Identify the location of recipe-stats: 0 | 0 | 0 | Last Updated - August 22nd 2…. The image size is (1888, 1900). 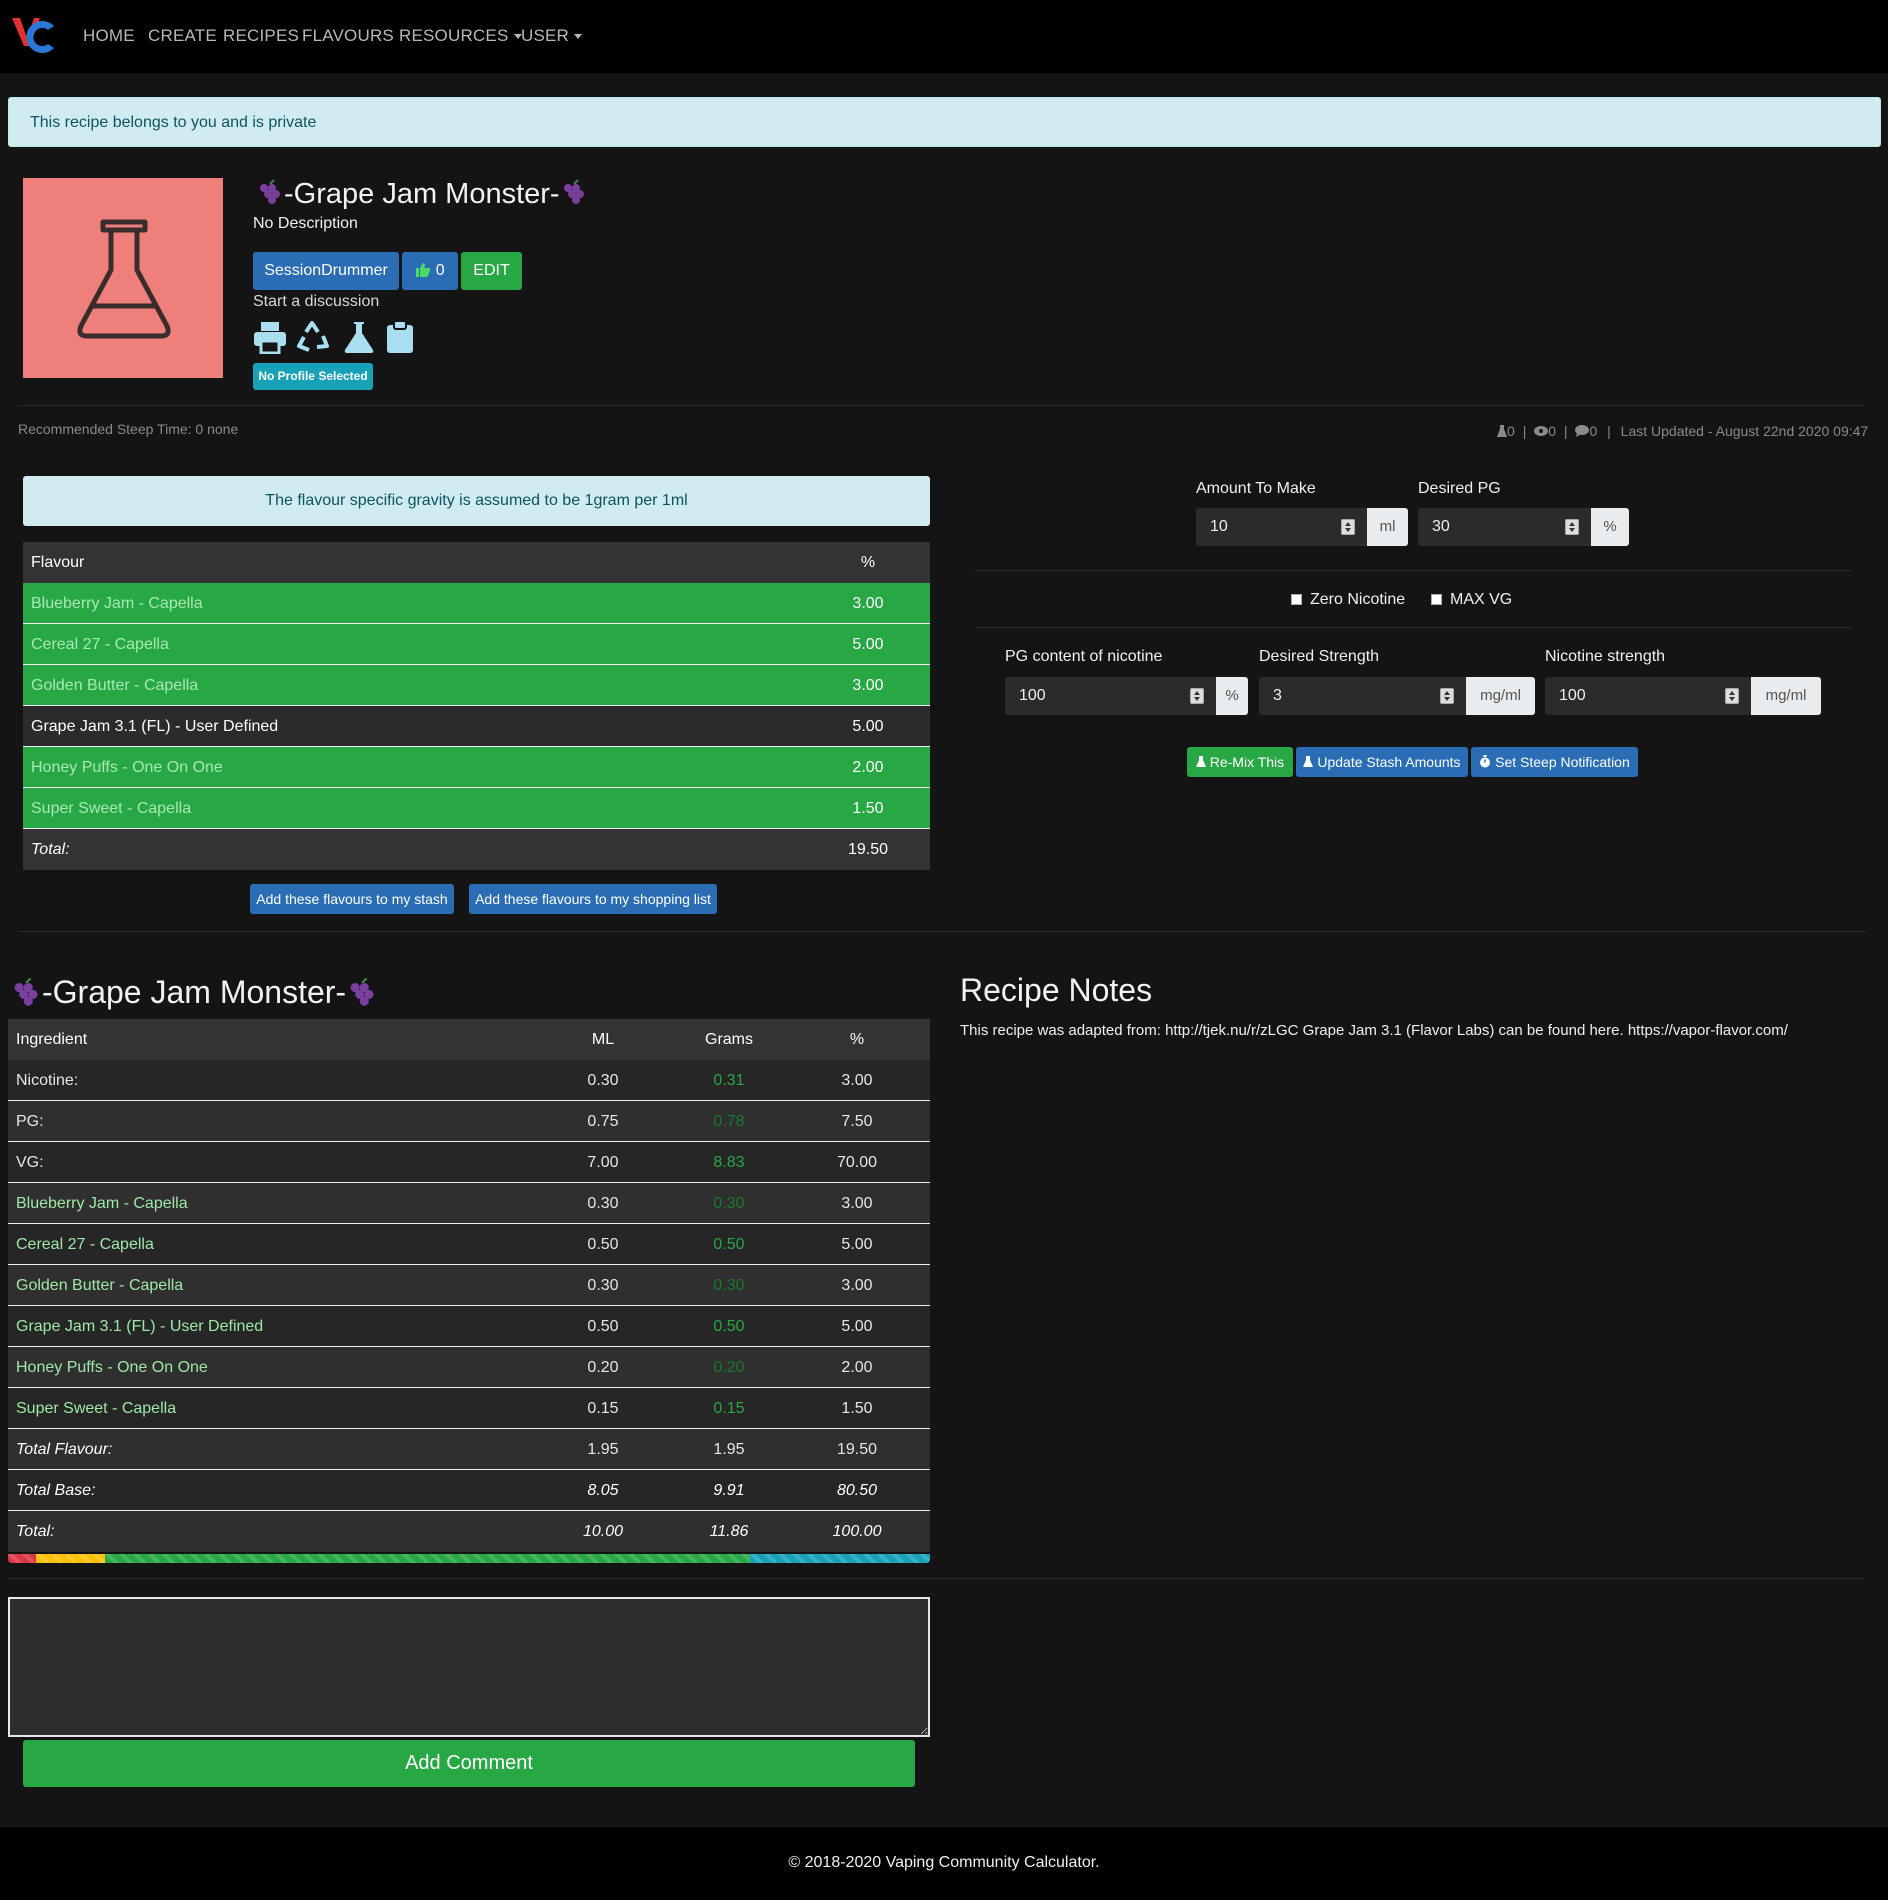
(1682, 431).